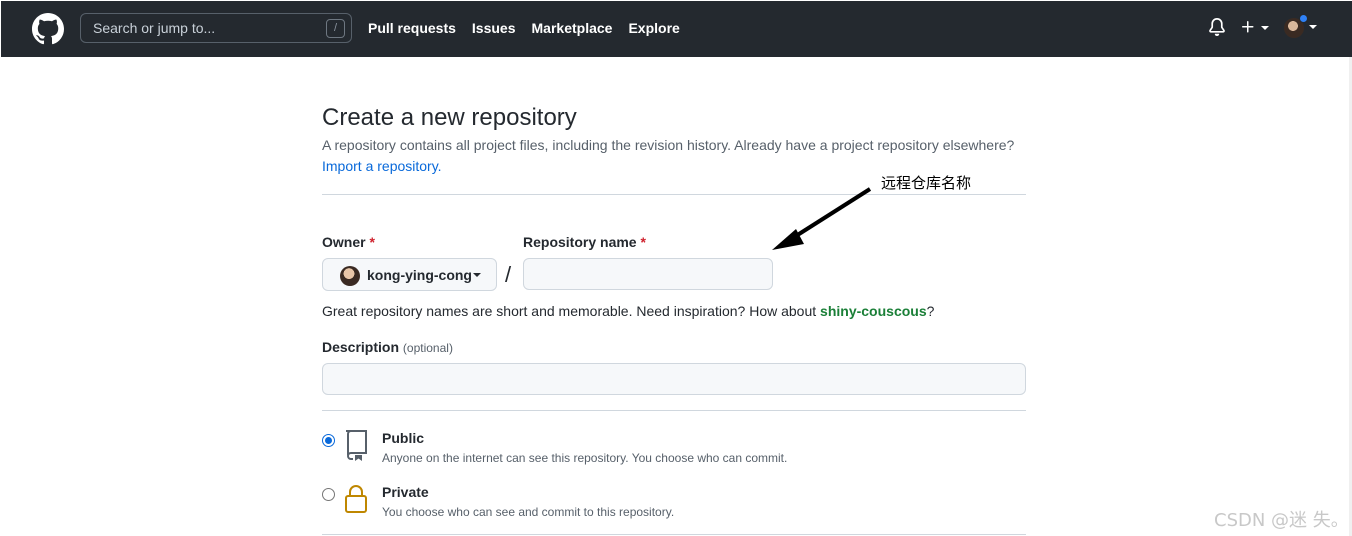  I want to click on nav-explore: Explore, so click(653, 28).